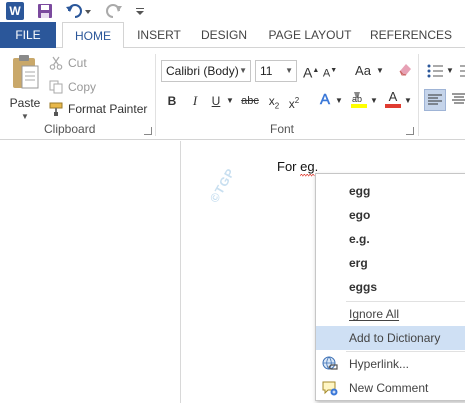 Image resolution: width=465 pixels, height=403 pixels. I want to click on watermark-text: ©TGP, so click(222, 185).